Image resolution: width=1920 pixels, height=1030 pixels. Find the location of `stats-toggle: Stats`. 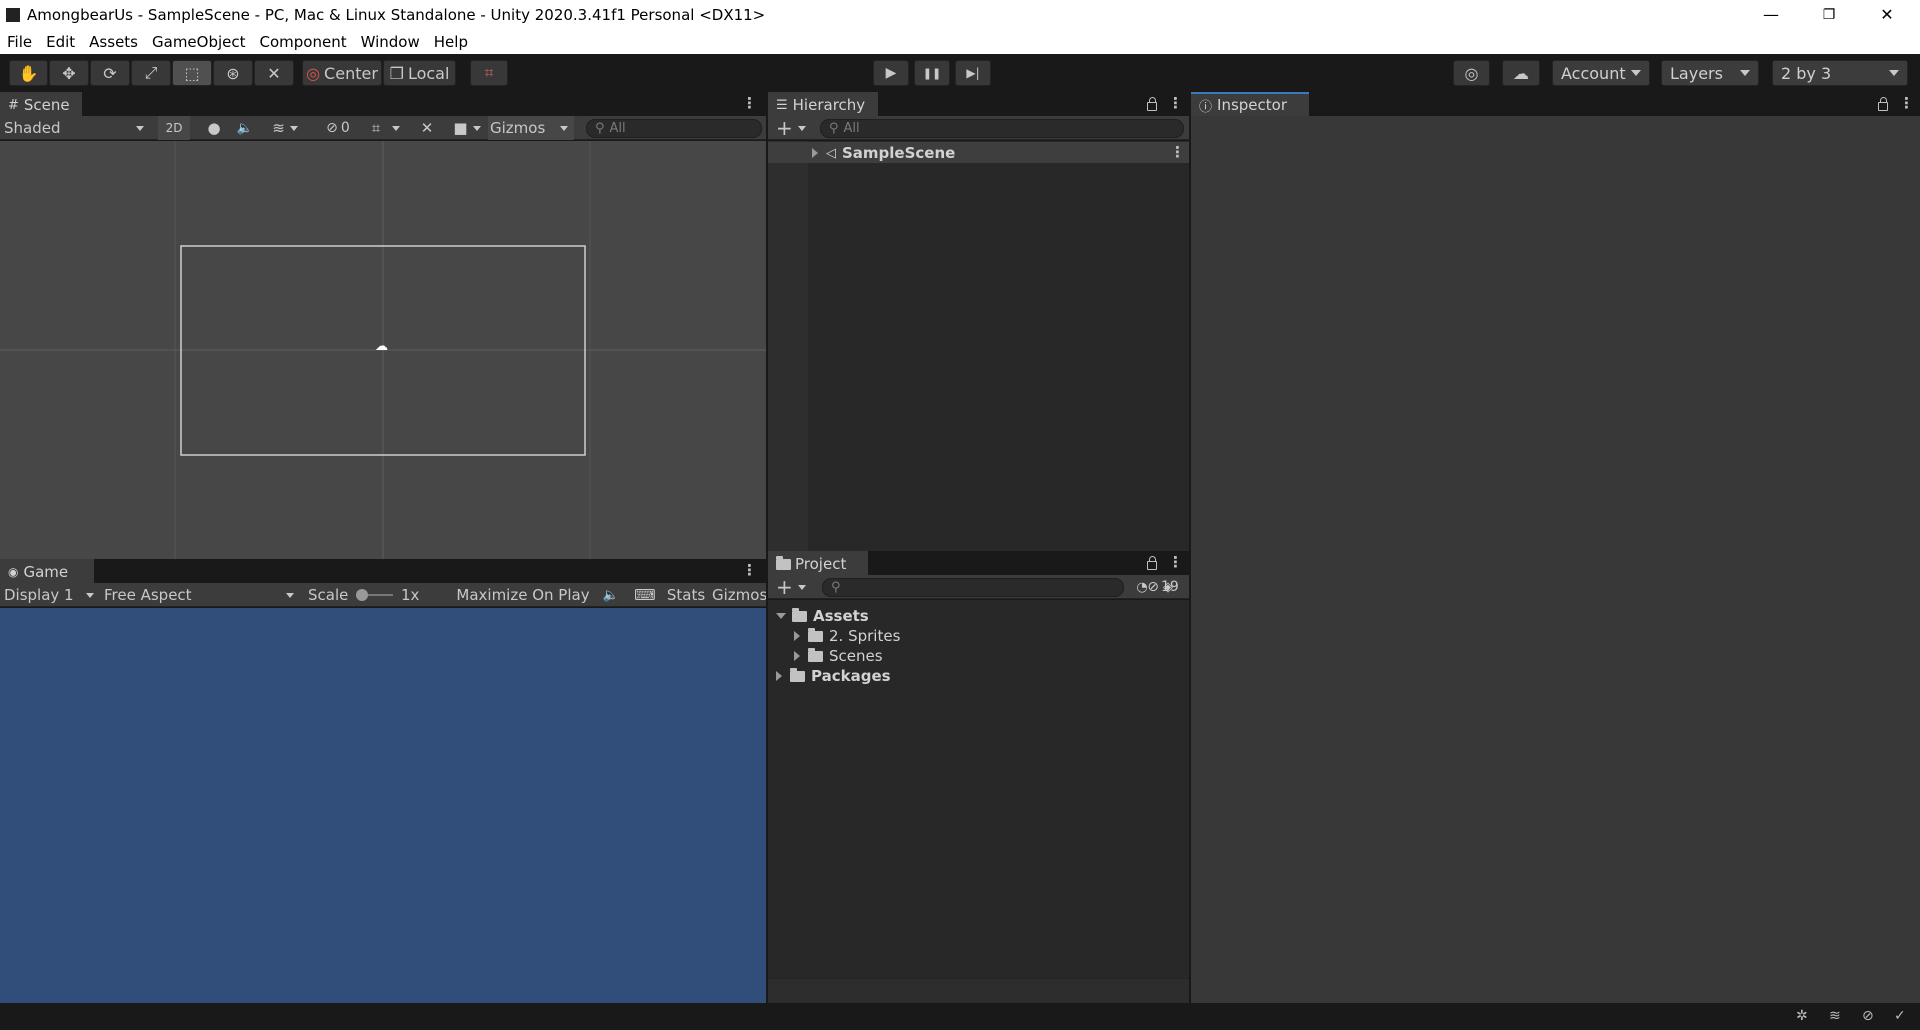

stats-toggle: Stats is located at coordinates (686, 595).